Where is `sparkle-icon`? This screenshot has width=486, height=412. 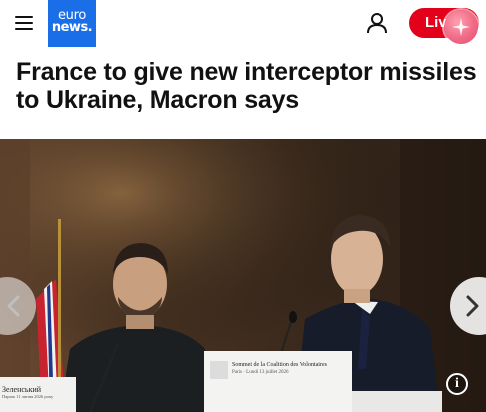
sparkle-icon is located at coordinates (461, 27).